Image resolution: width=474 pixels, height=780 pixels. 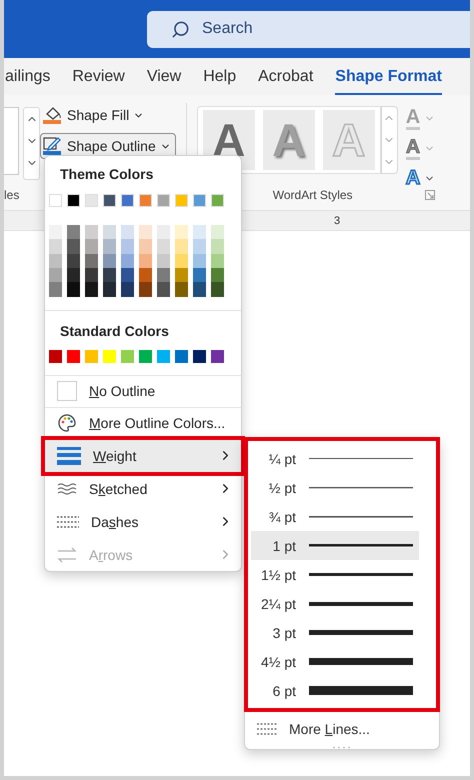 What do you see at coordinates (342, 747) in the screenshot?
I see `resize-grip-icon` at bounding box center [342, 747].